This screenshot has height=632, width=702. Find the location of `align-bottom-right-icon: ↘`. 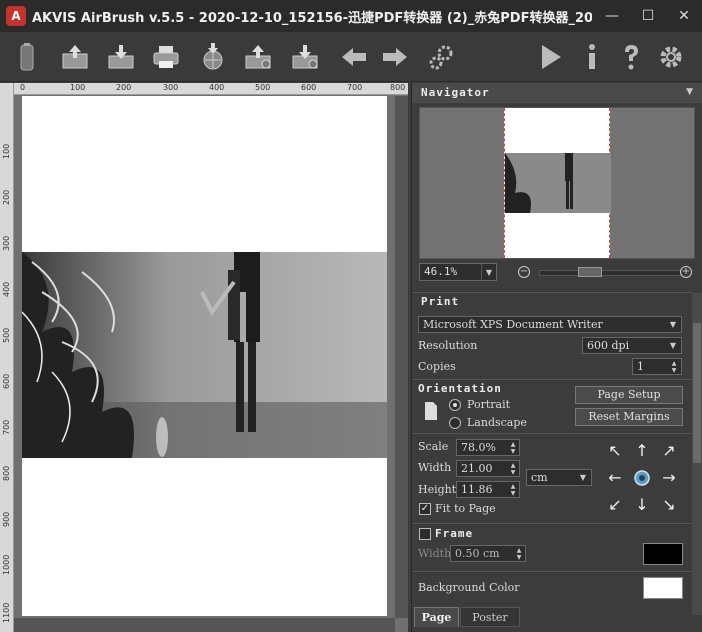

align-bottom-right-icon: ↘ is located at coordinates (669, 505).